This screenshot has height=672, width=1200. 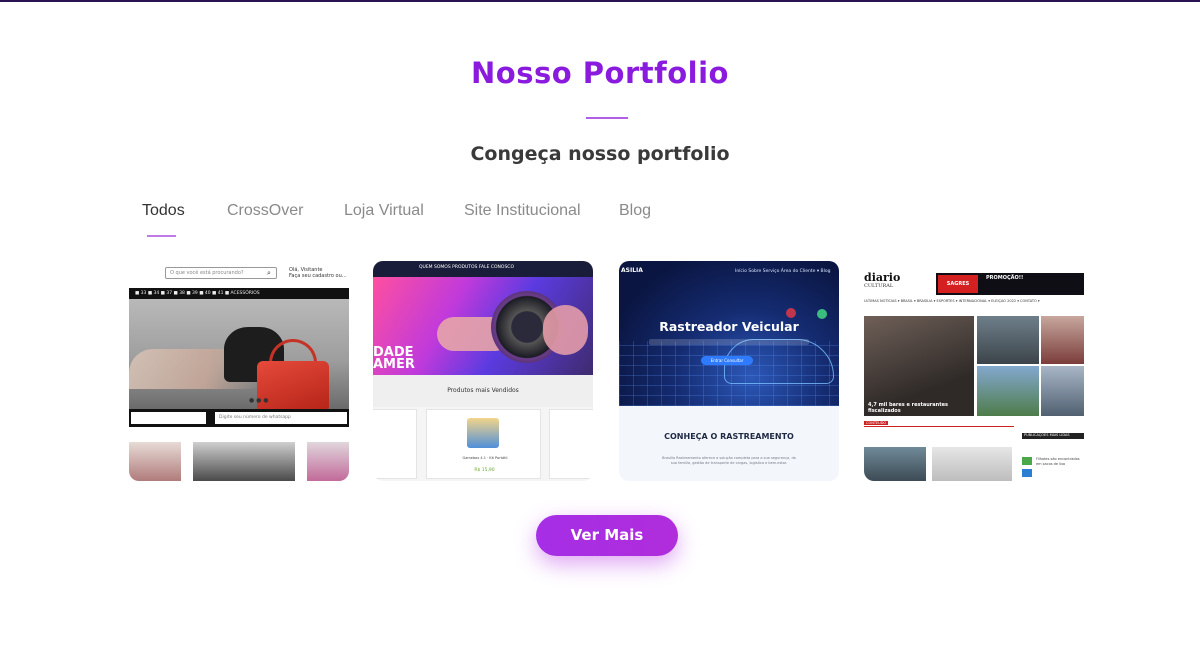 I want to click on form-field-whatsapp: Digite seu número de whatsapp, so click(x=281, y=418).